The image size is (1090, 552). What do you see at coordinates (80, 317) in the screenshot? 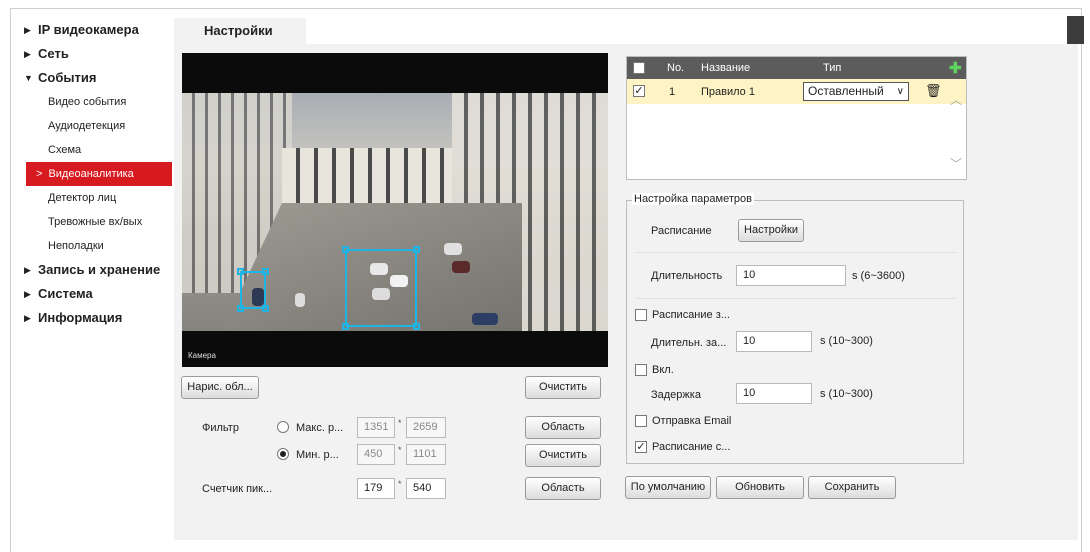
I see `sidebar-item-label: Информация` at bounding box center [80, 317].